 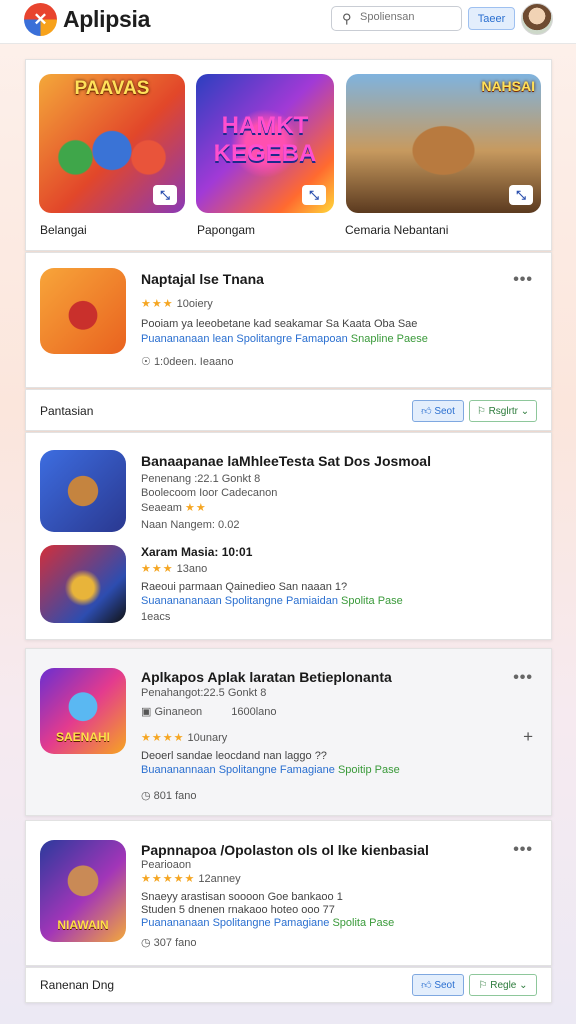 I want to click on app-footer-text: 307 fano, so click(x=175, y=943).